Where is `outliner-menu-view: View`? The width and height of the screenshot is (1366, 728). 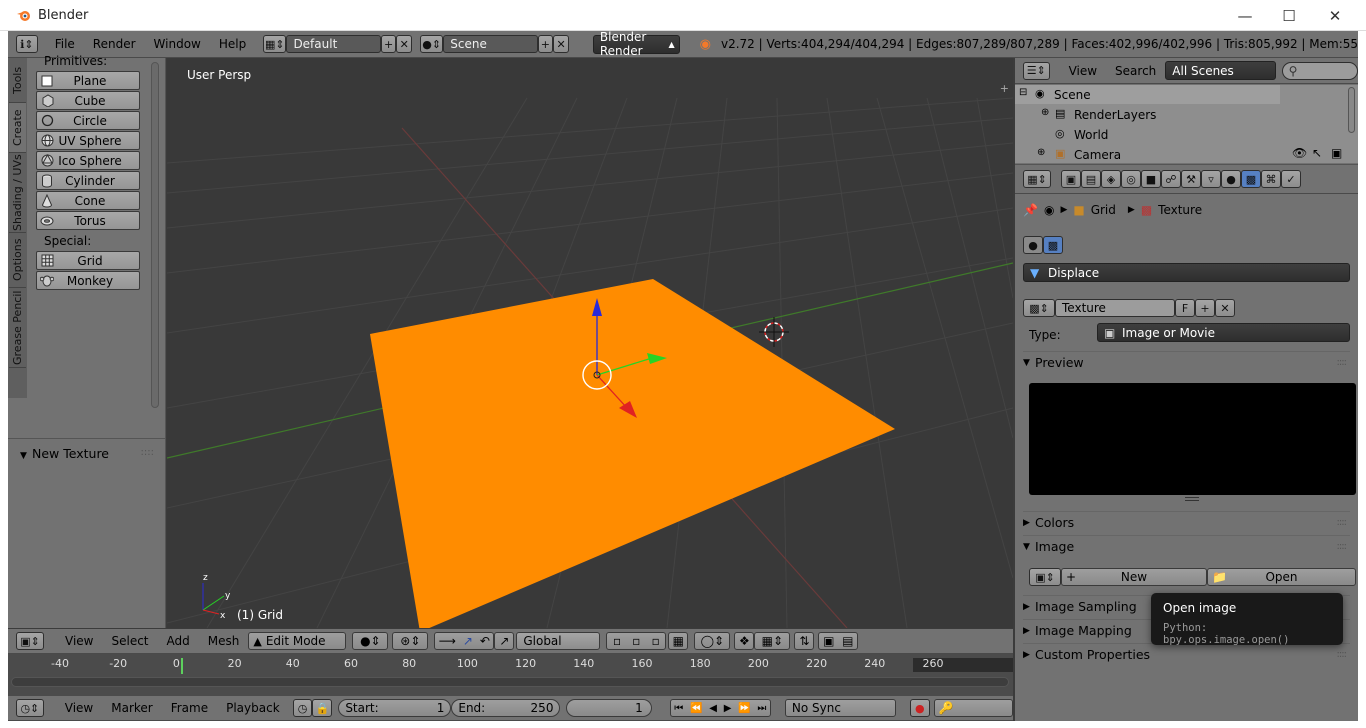 outliner-menu-view: View is located at coordinates (1083, 71).